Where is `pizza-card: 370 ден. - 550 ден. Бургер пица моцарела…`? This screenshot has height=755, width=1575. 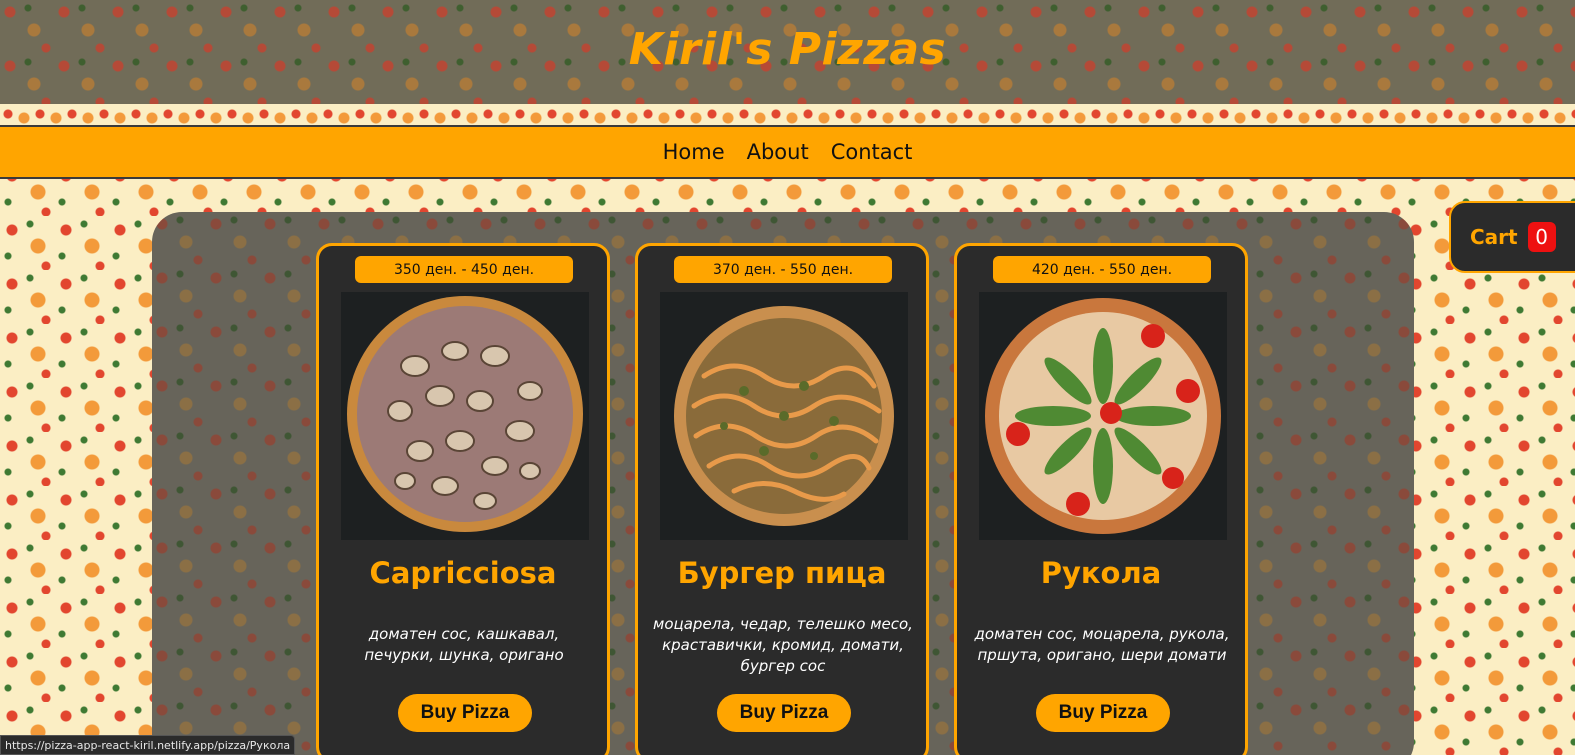 pizza-card: 370 ден. - 550 ден. Бургер пица моцарела… is located at coordinates (782, 499).